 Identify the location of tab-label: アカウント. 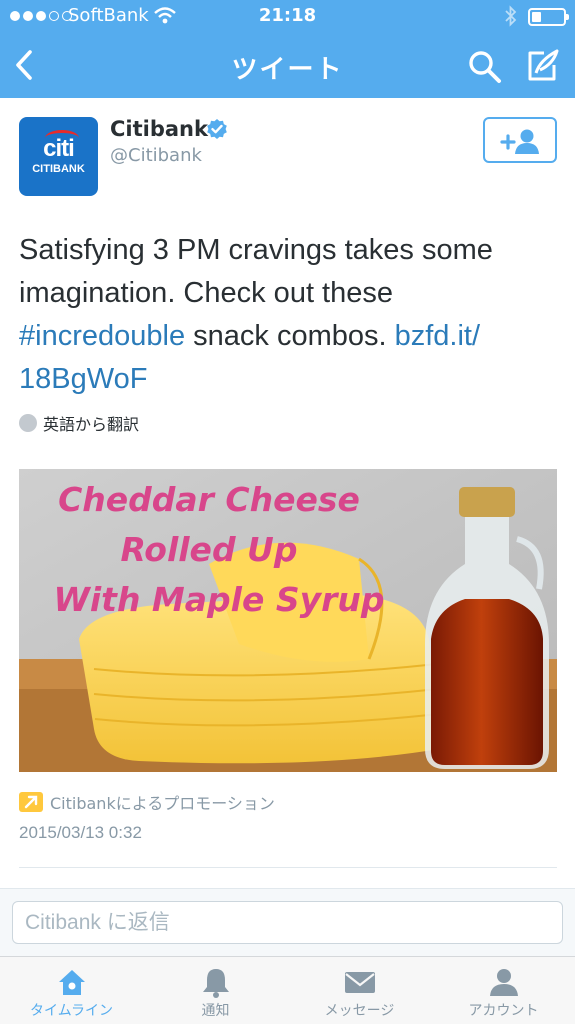
(503, 1011).